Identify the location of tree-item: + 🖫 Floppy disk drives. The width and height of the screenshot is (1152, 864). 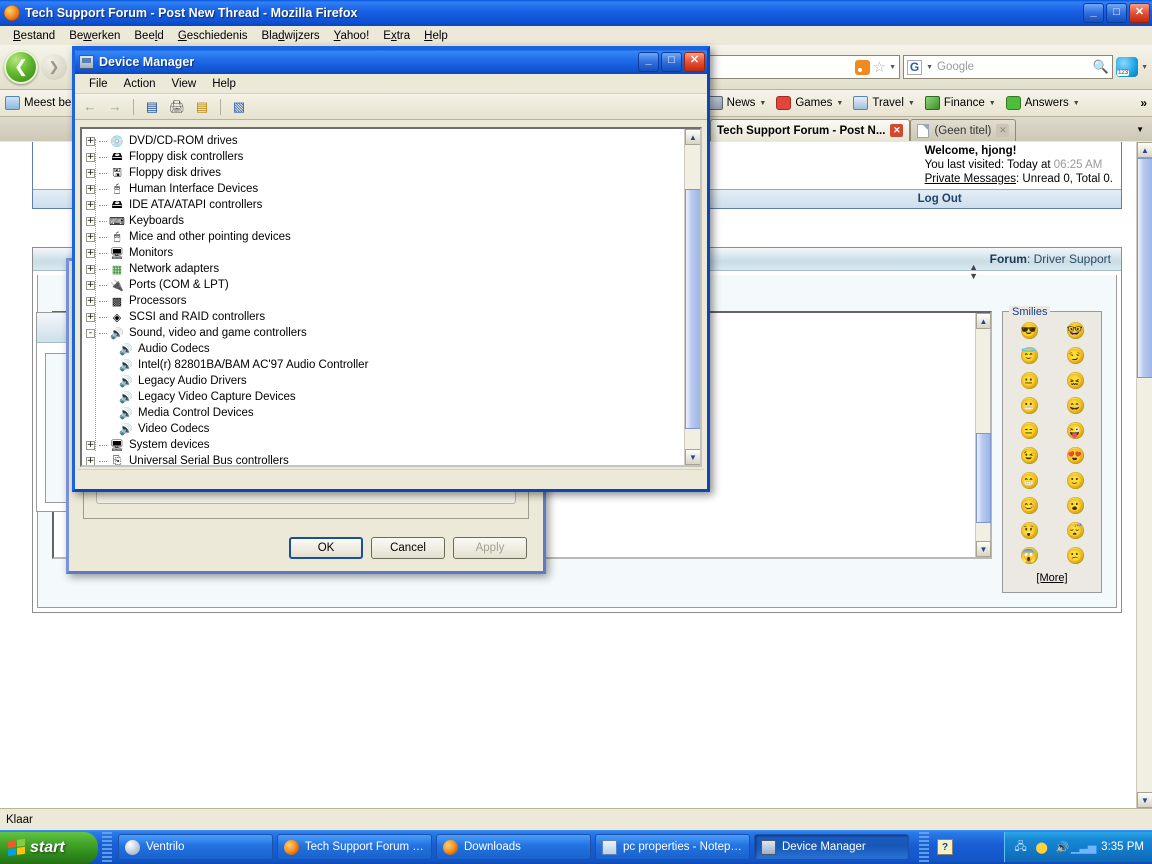
(385, 173).